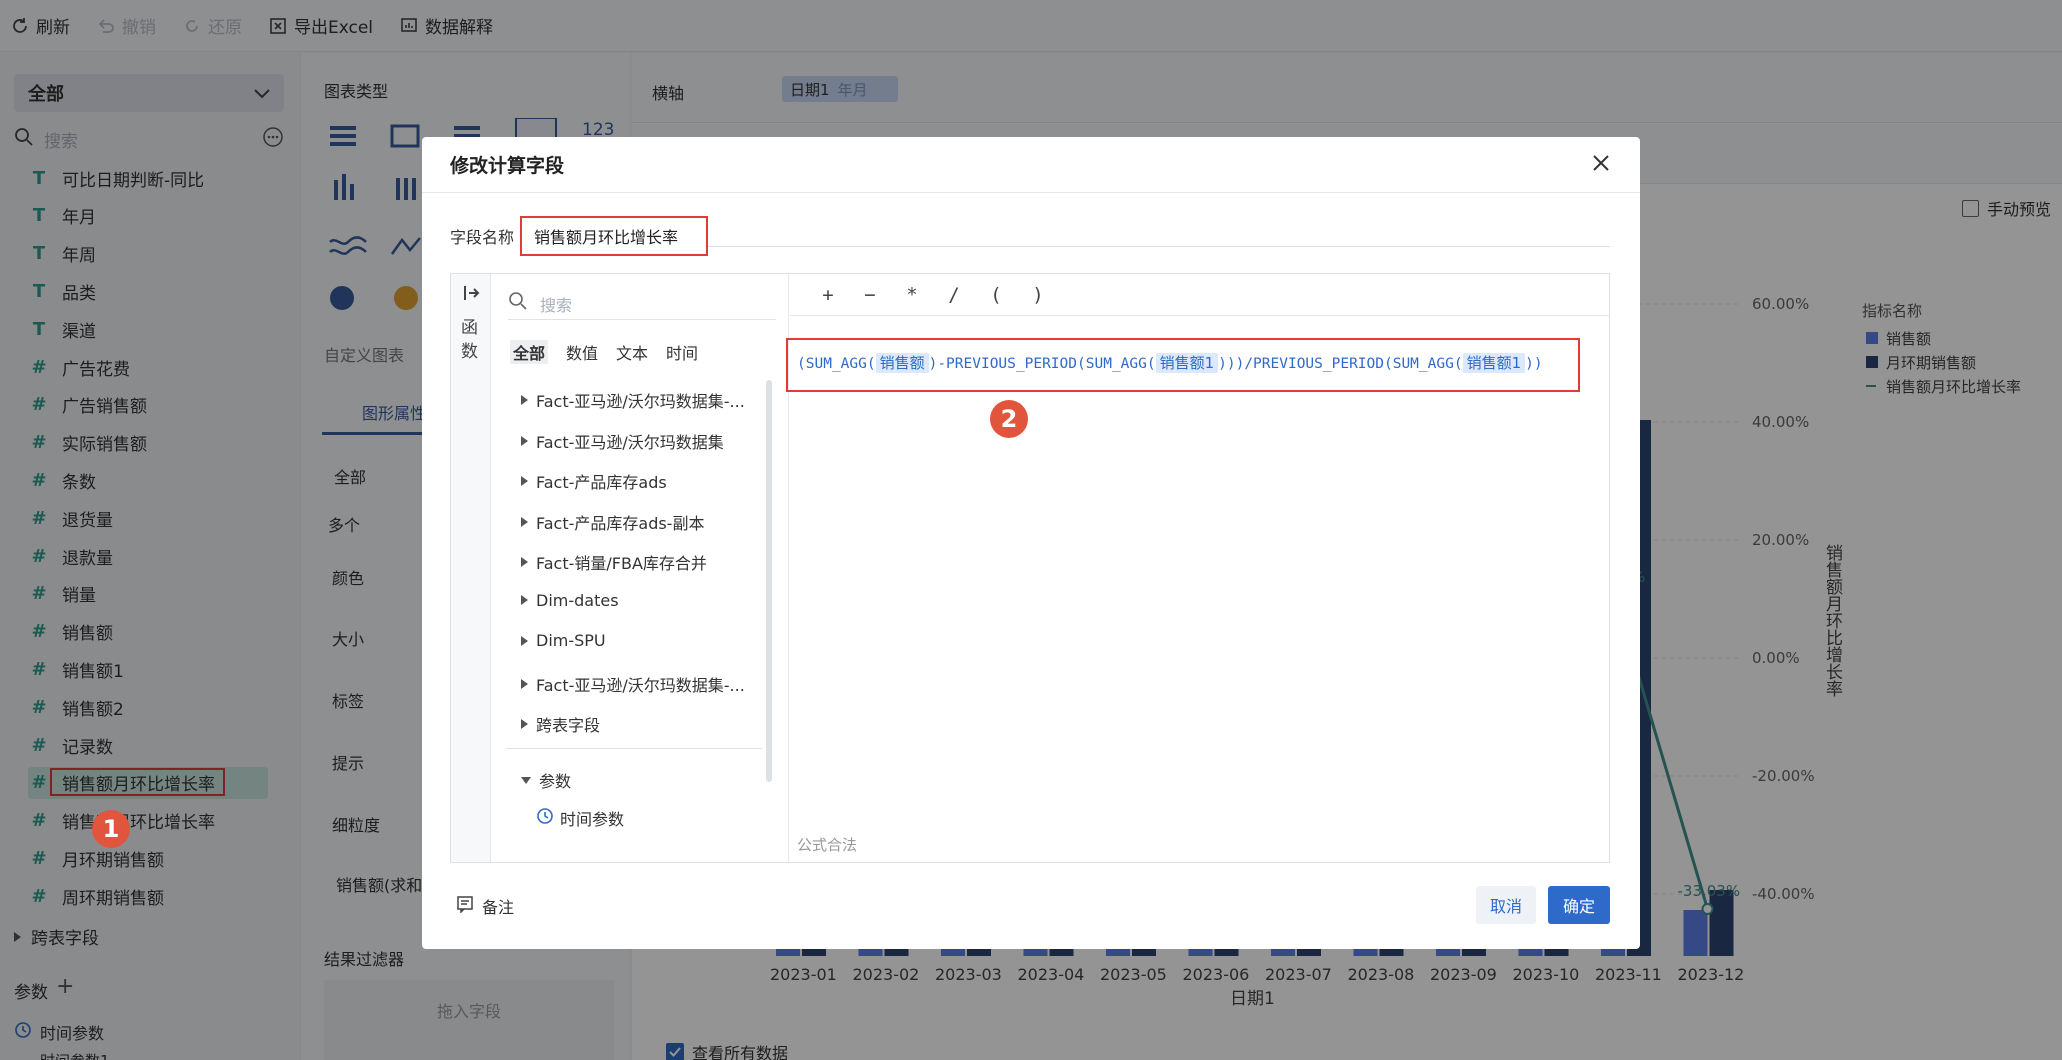  I want to click on tree-node-label: Dim-dates, so click(577, 600).